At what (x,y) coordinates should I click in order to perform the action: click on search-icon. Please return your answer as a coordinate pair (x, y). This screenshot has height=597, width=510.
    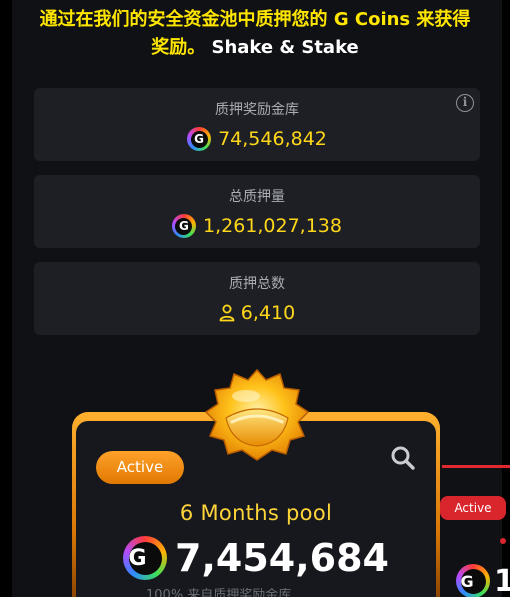
    Looking at the image, I should click on (403, 458).